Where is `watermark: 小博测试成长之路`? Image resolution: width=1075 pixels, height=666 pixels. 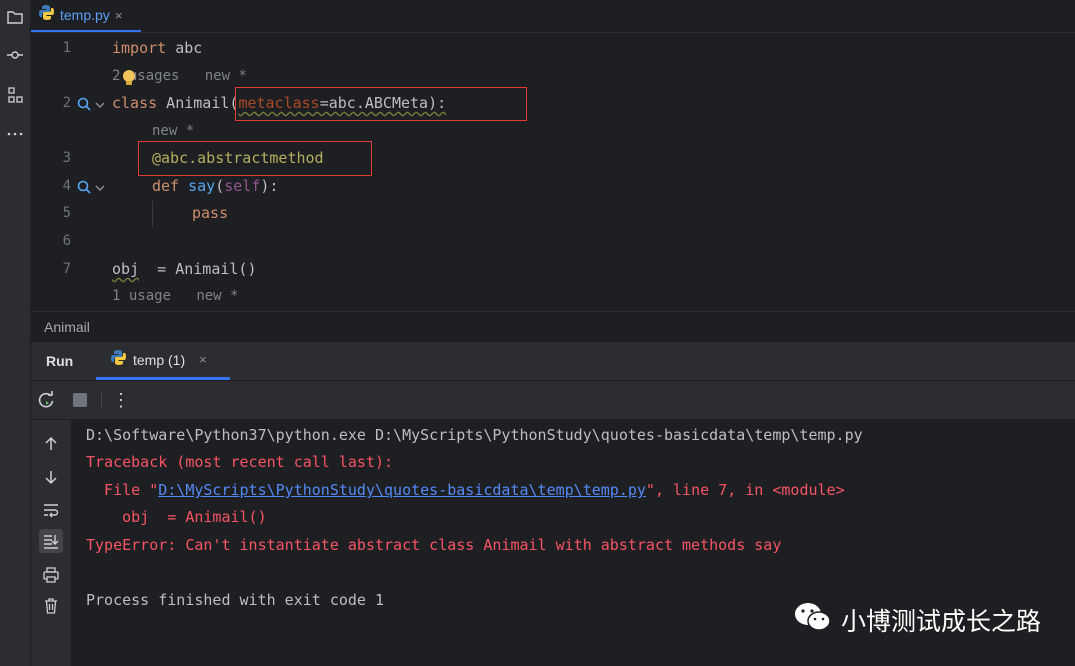 watermark: 小博测试成长之路 is located at coordinates (917, 619).